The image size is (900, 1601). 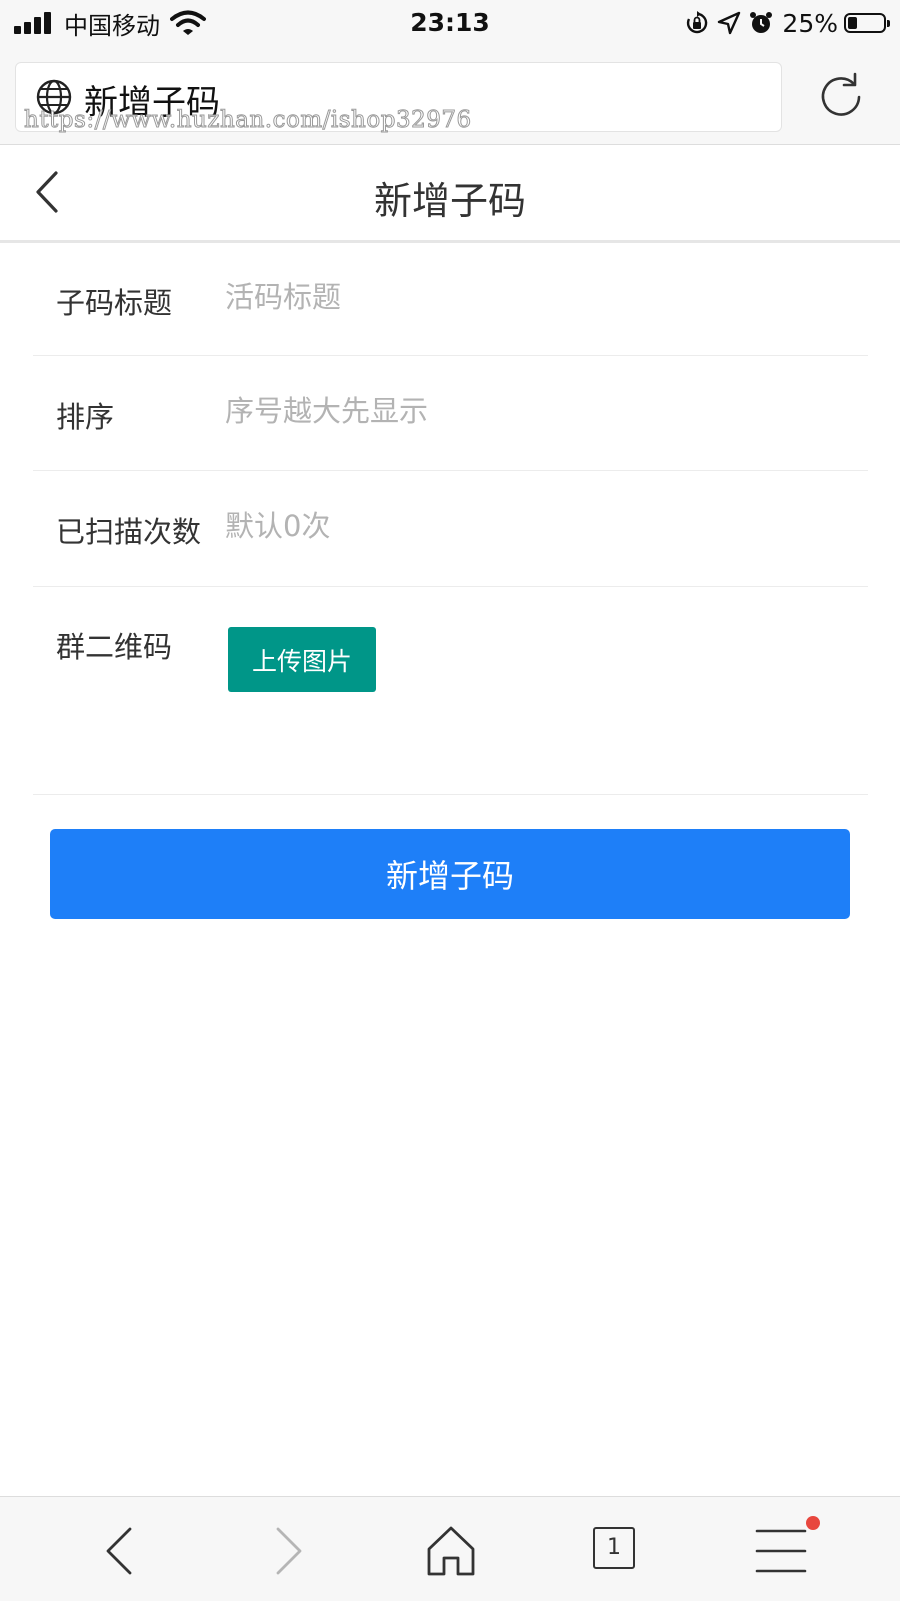 I want to click on browser-bottom-bar: 1, so click(x=450, y=1548).